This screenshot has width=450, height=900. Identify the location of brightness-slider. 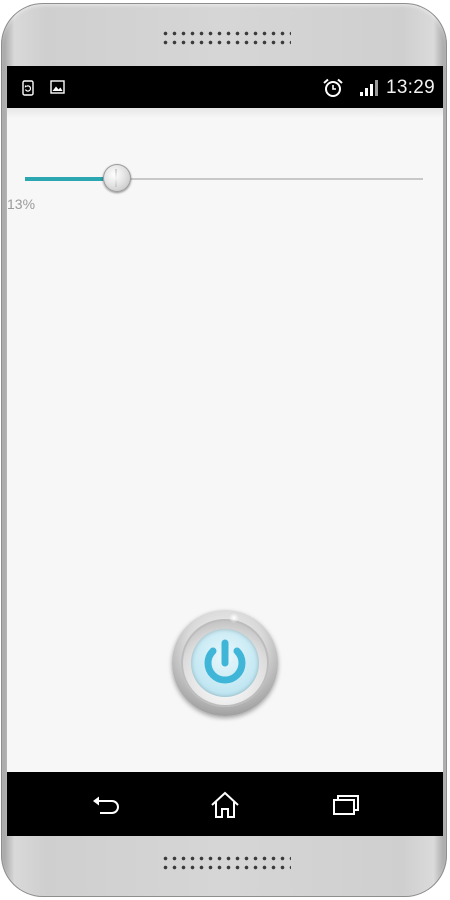
(224, 178).